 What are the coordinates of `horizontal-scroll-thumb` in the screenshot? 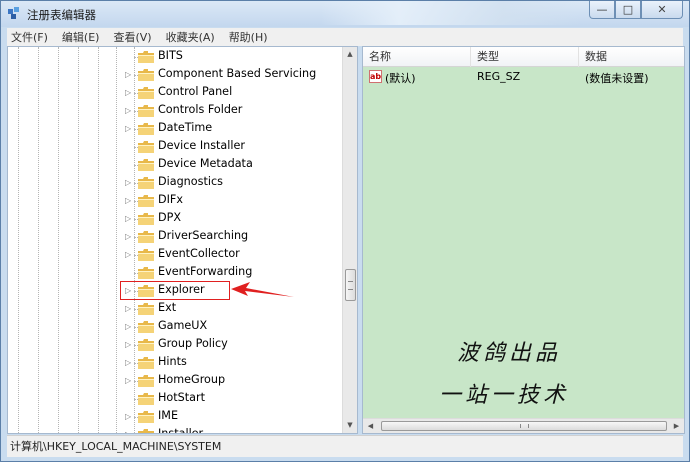 It's located at (524, 426).